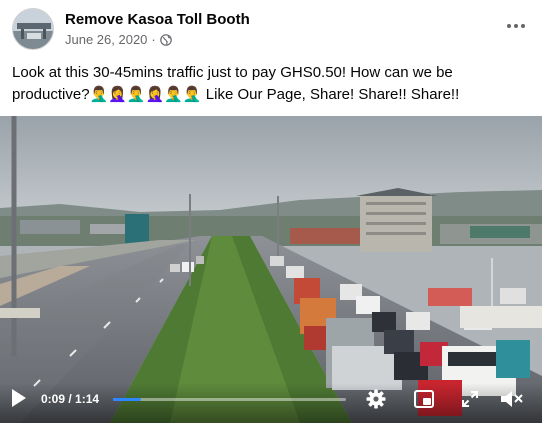 This screenshot has height=423, width=542. I want to click on video-time: 0:09 / 1:14, so click(70, 399).